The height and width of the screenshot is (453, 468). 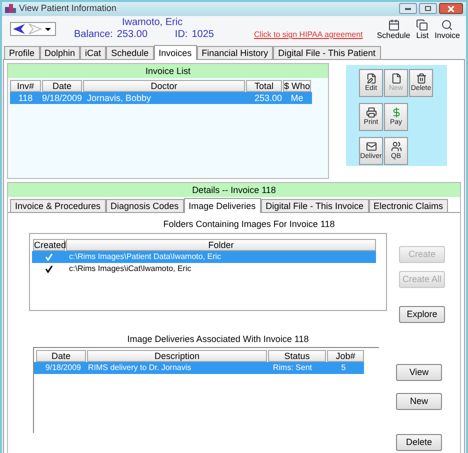 I want to click on column-header: Total, so click(x=264, y=86).